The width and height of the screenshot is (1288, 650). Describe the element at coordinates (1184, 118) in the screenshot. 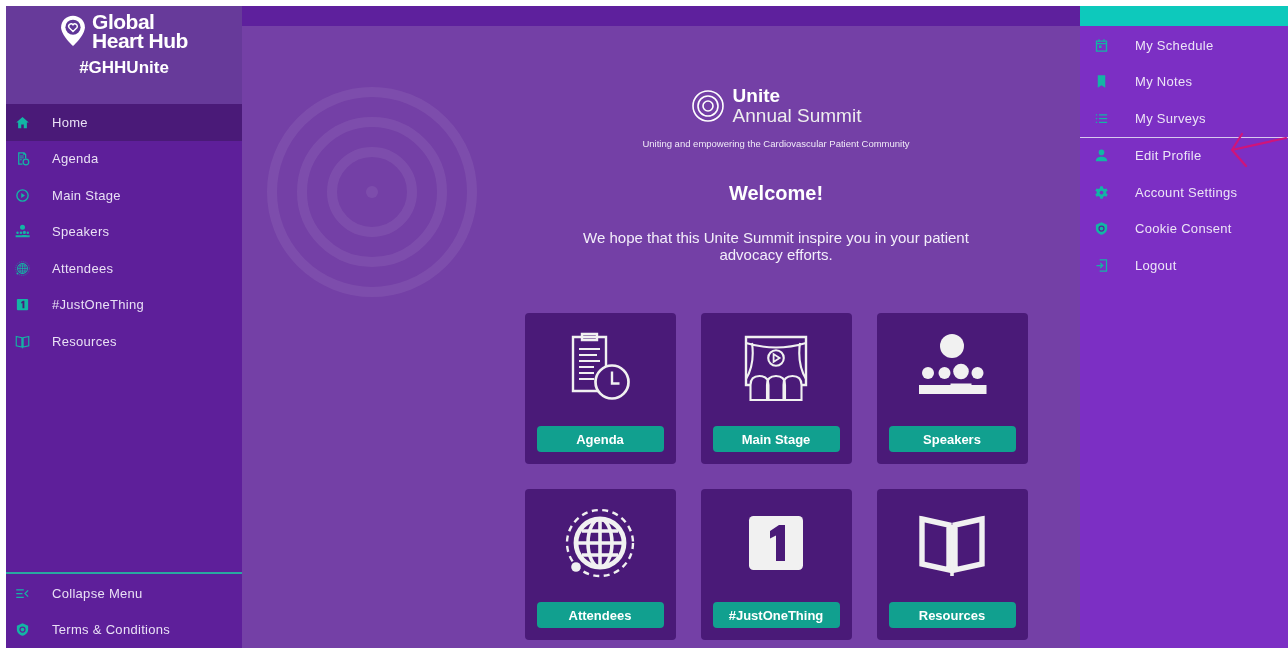

I see `menu-item: My Surveys` at that location.